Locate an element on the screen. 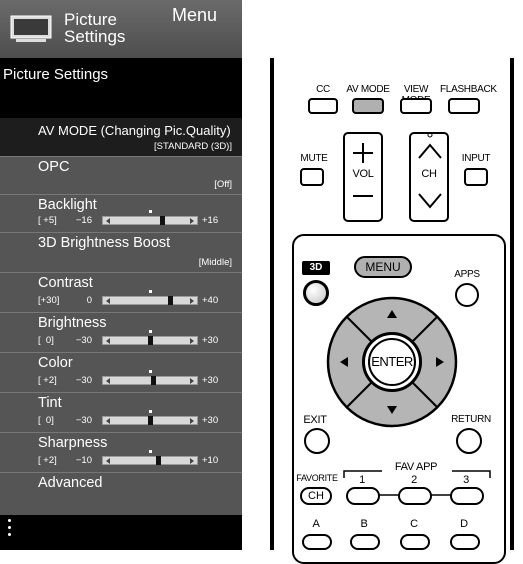 The height and width of the screenshot is (564, 523). menu-footer is located at coordinates (121, 532).